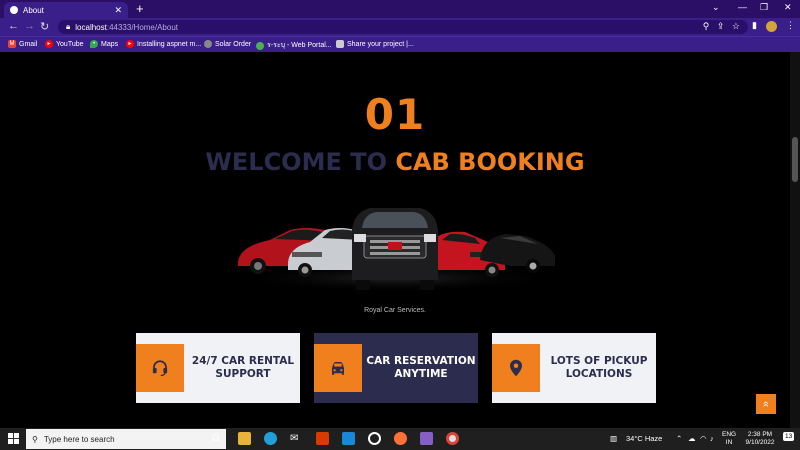 The image size is (800, 450). What do you see at coordinates (795, 240) in the screenshot?
I see `scrollbar` at bounding box center [795, 240].